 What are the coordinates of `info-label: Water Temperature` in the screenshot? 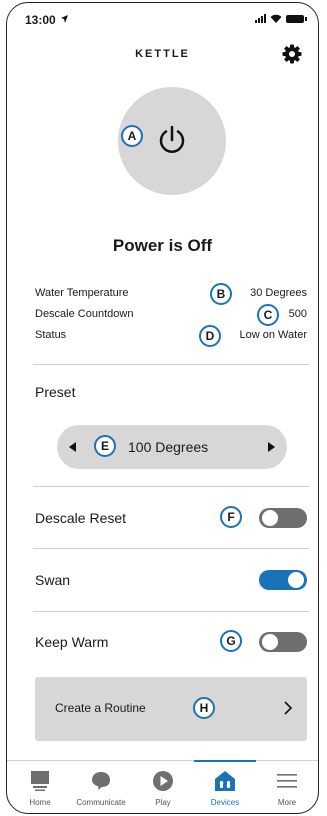 It's located at (82, 293).